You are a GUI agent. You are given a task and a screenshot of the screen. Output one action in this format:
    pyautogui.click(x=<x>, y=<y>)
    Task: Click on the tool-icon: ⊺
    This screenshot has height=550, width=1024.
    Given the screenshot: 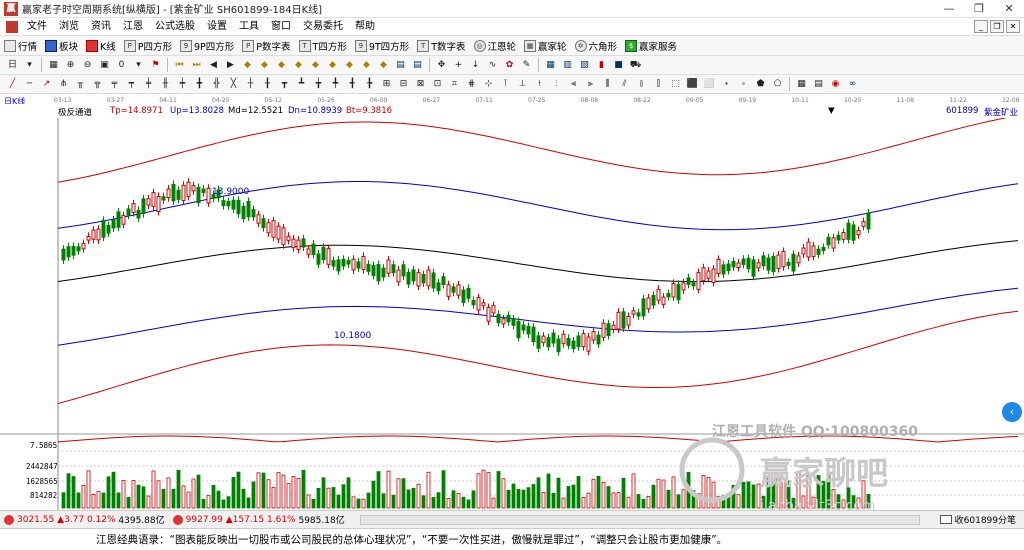 What is the action you would take?
    pyautogui.click(x=505, y=84)
    